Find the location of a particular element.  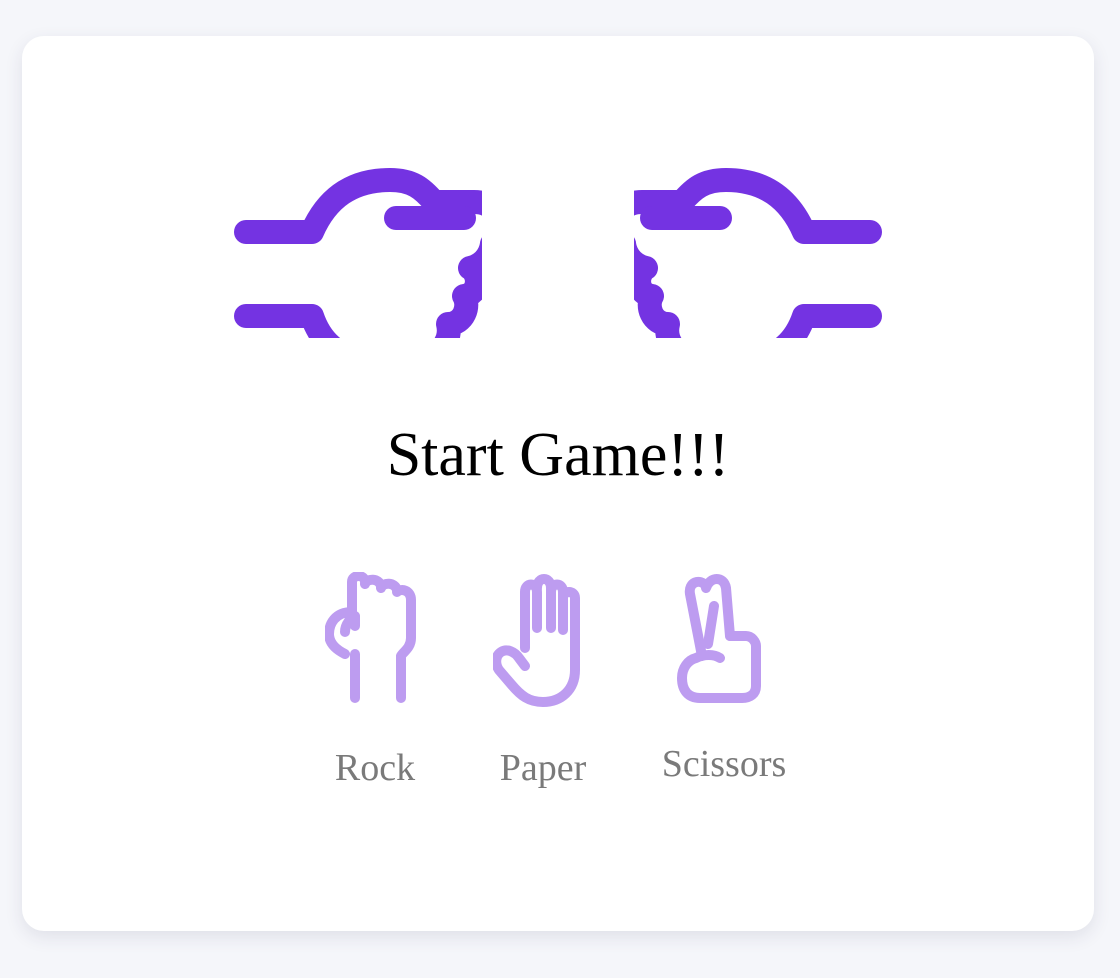

player-hand is located at coordinates (347, 233).